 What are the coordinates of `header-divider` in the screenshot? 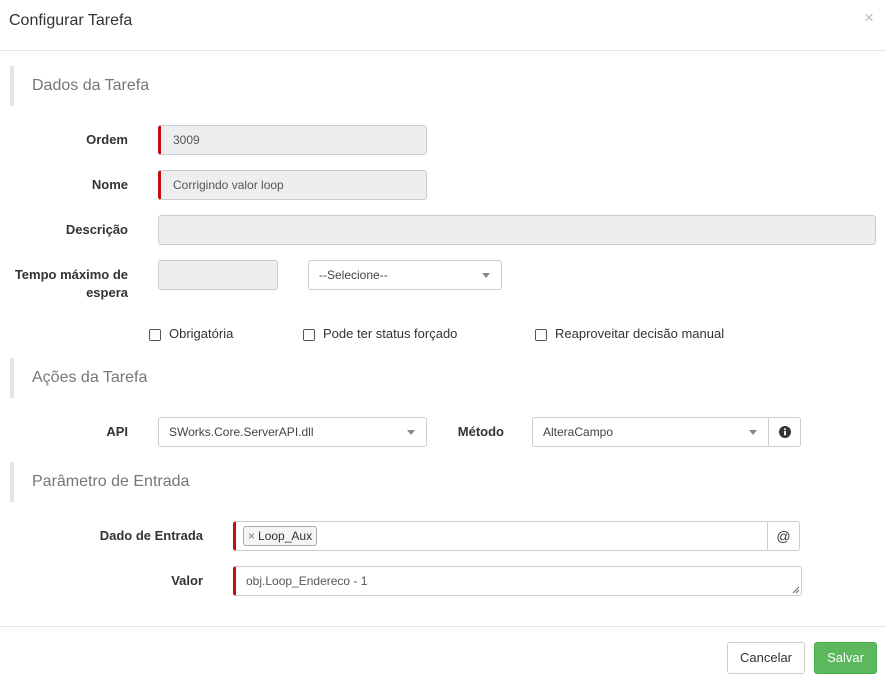 It's located at (443, 50).